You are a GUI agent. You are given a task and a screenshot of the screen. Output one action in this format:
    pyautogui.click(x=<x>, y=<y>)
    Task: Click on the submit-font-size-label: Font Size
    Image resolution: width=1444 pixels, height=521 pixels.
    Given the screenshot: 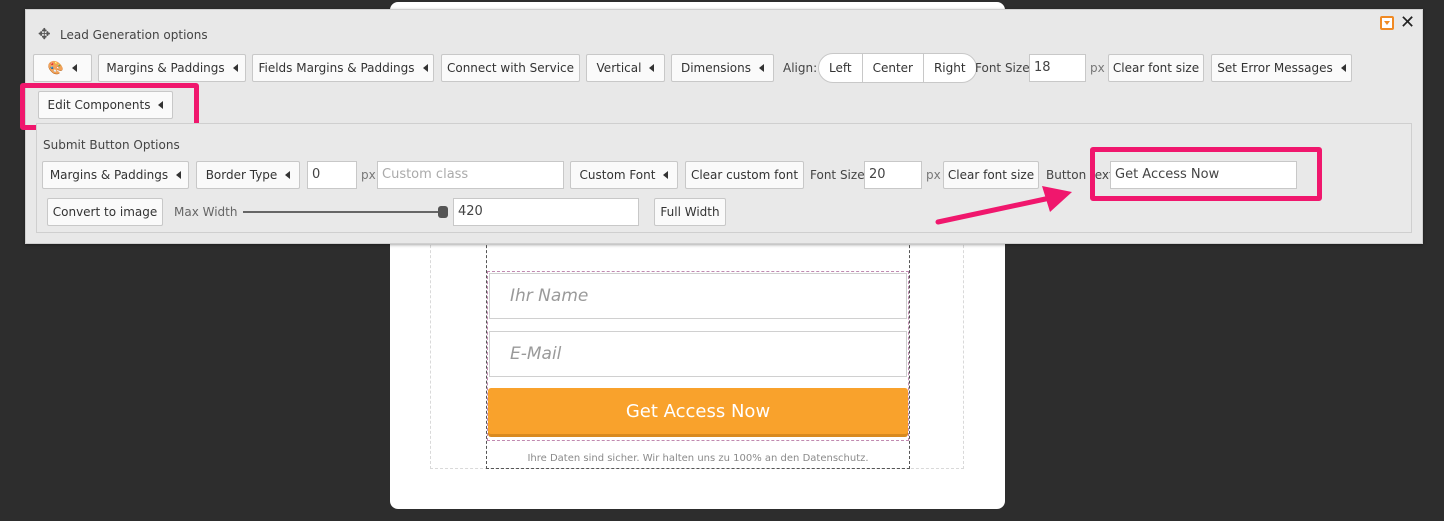 What is the action you would take?
    pyautogui.click(x=837, y=175)
    